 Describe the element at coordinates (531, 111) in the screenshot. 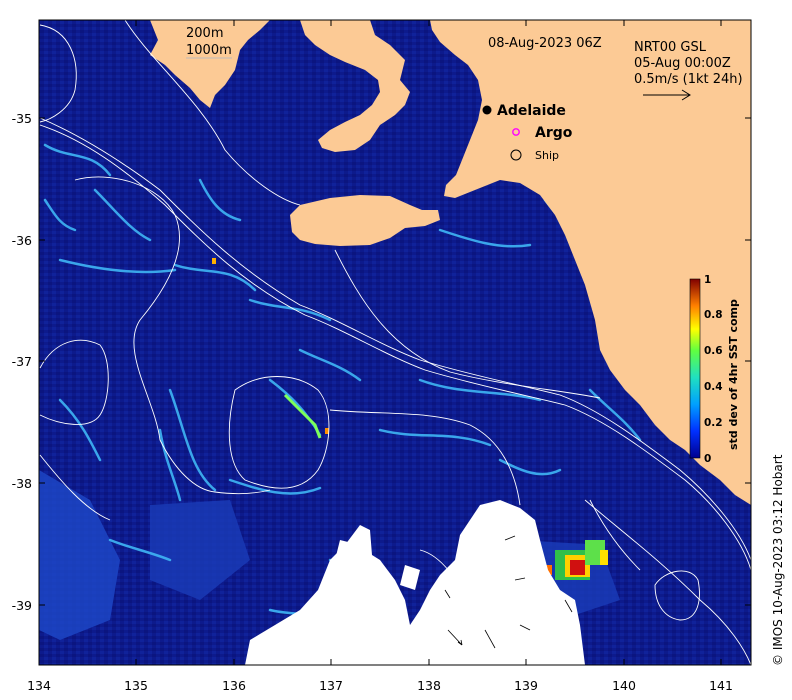

I see `adelaide-label: Adelaide` at that location.